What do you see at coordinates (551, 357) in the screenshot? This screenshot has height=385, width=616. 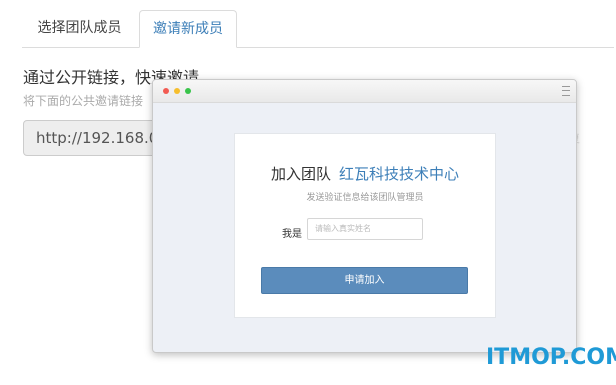 I see `watermark-logo: ITMOP.COM` at bounding box center [551, 357].